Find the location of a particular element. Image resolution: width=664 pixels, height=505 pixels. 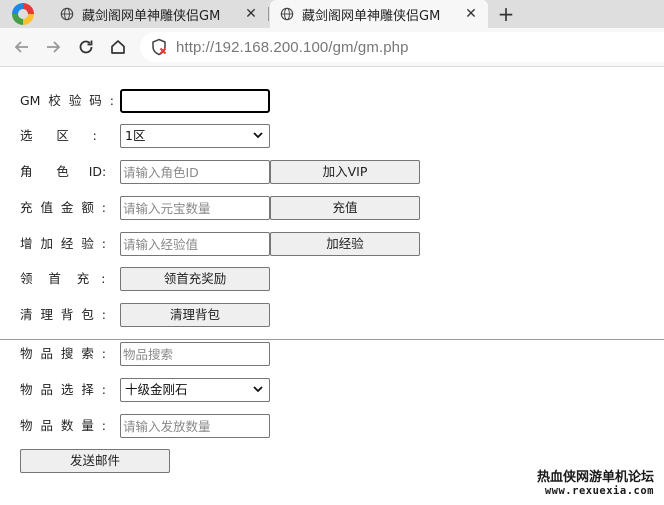

forward-arrow-icon is located at coordinates (53, 47).